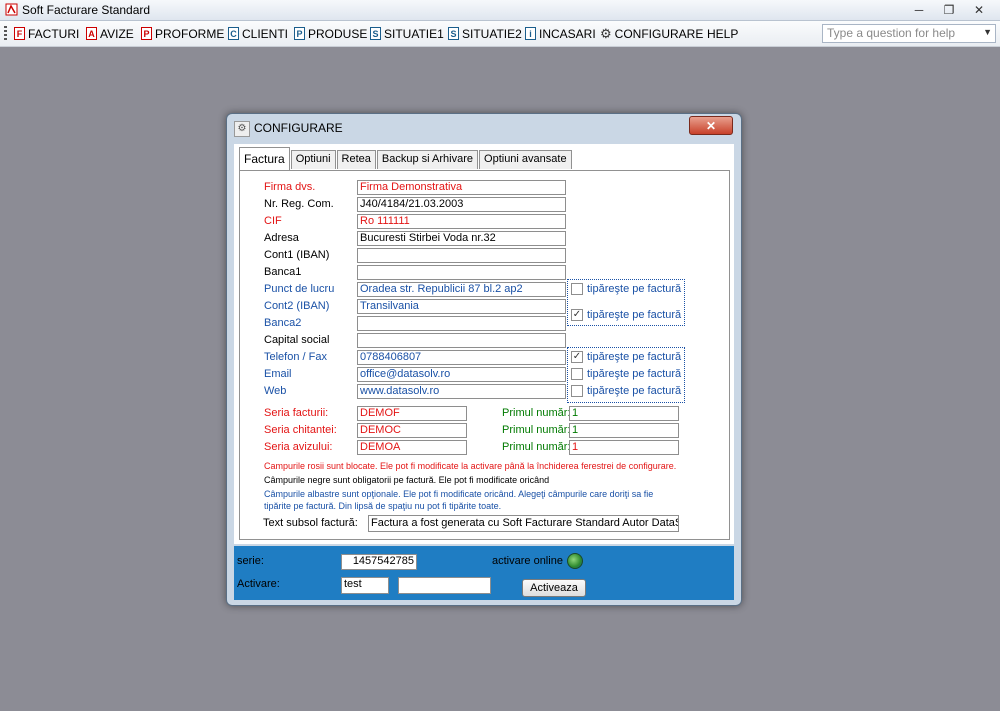 The image size is (1000, 711). I want to click on tab-factura: Factura, so click(264, 159).